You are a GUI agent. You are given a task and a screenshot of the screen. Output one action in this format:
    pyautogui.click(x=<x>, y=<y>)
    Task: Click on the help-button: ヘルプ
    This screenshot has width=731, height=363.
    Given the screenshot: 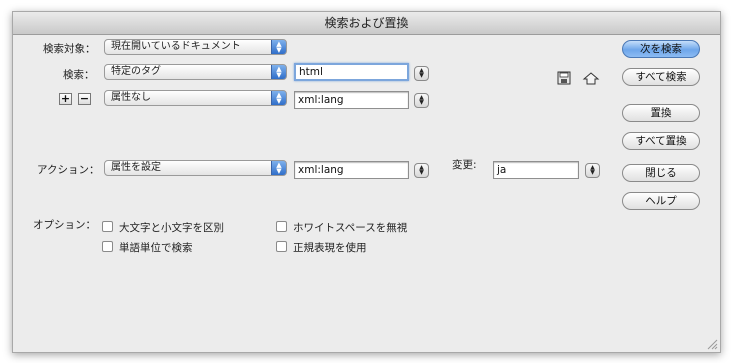 What is the action you would take?
    pyautogui.click(x=661, y=201)
    